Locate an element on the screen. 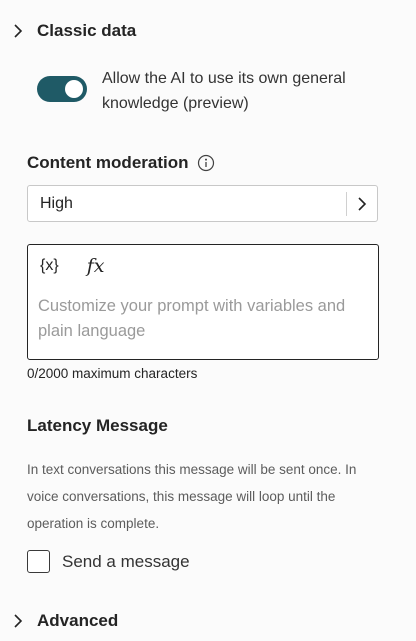 The height and width of the screenshot is (641, 416). select-chevron-right-icon is located at coordinates (362, 203).